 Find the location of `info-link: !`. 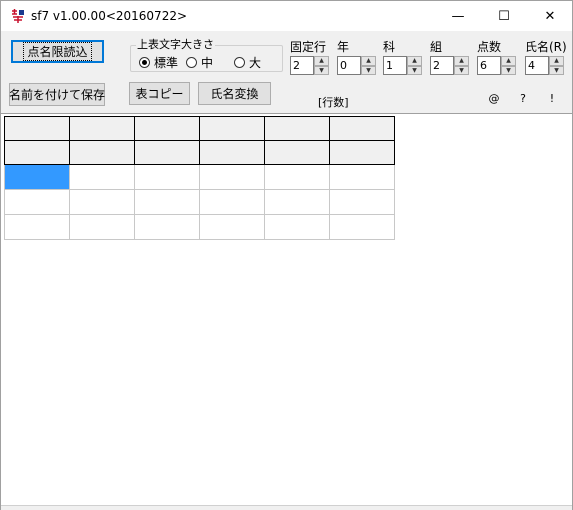

info-link: ! is located at coordinates (552, 98).